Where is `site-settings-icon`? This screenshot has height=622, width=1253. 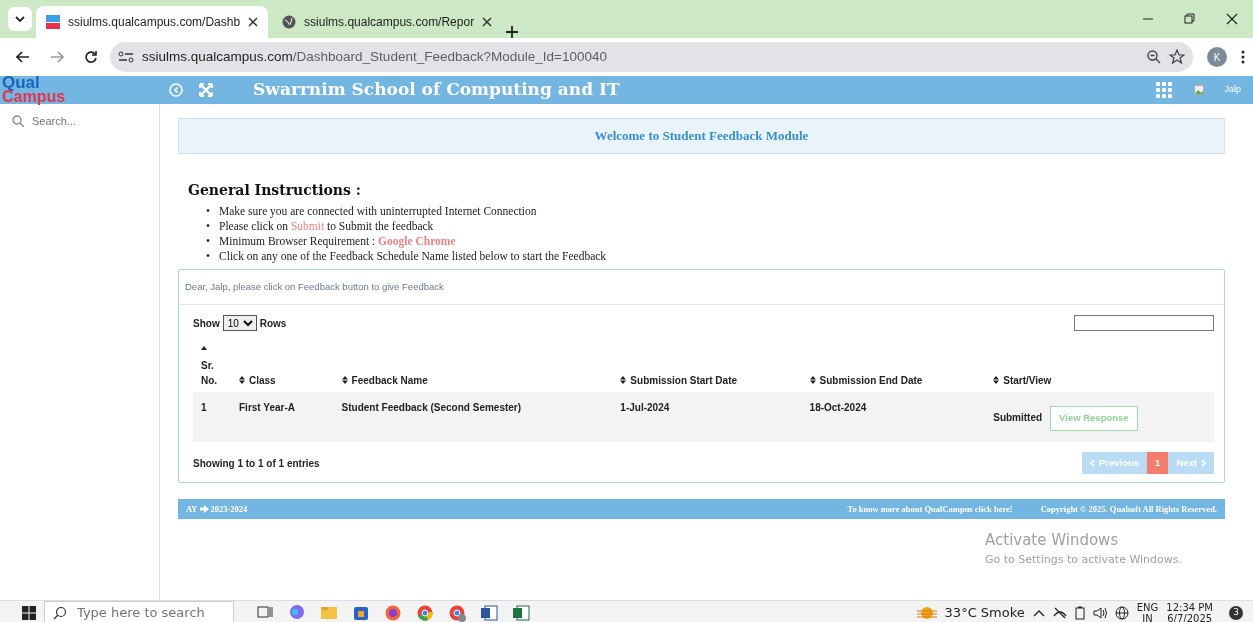 site-settings-icon is located at coordinates (126, 57).